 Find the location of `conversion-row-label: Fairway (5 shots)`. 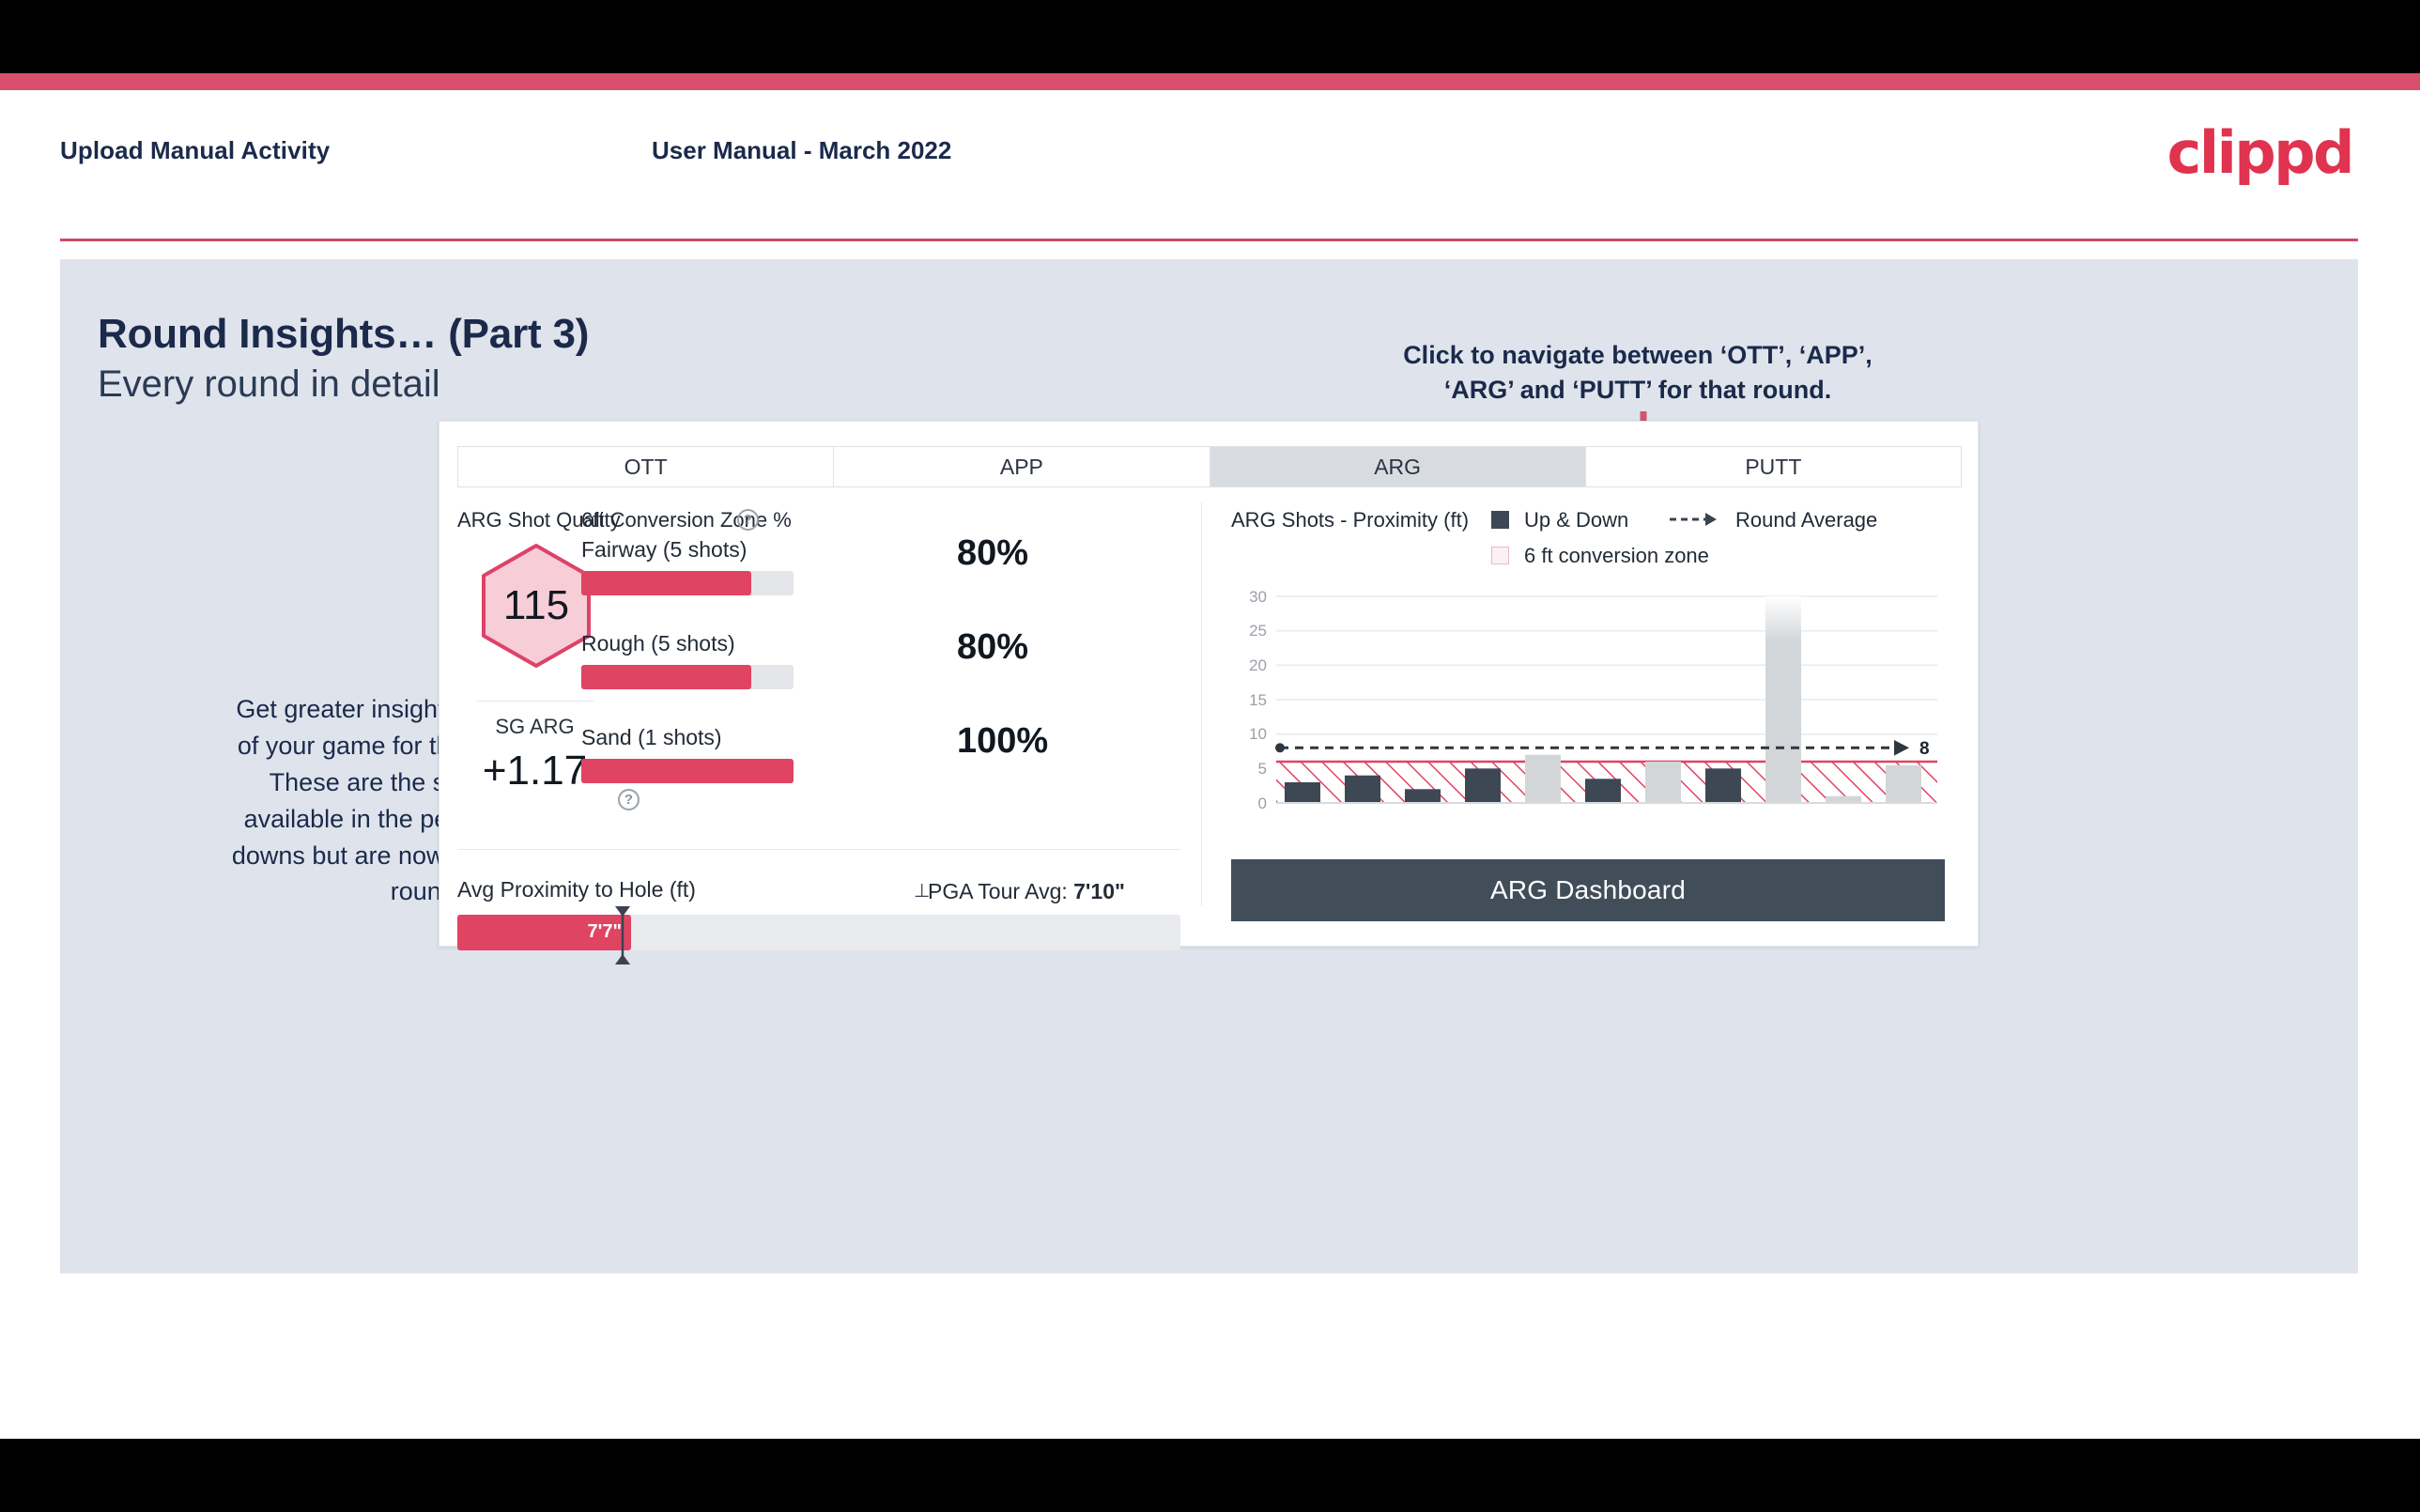

conversion-row-label: Fairway (5 shots) is located at coordinates (664, 549).